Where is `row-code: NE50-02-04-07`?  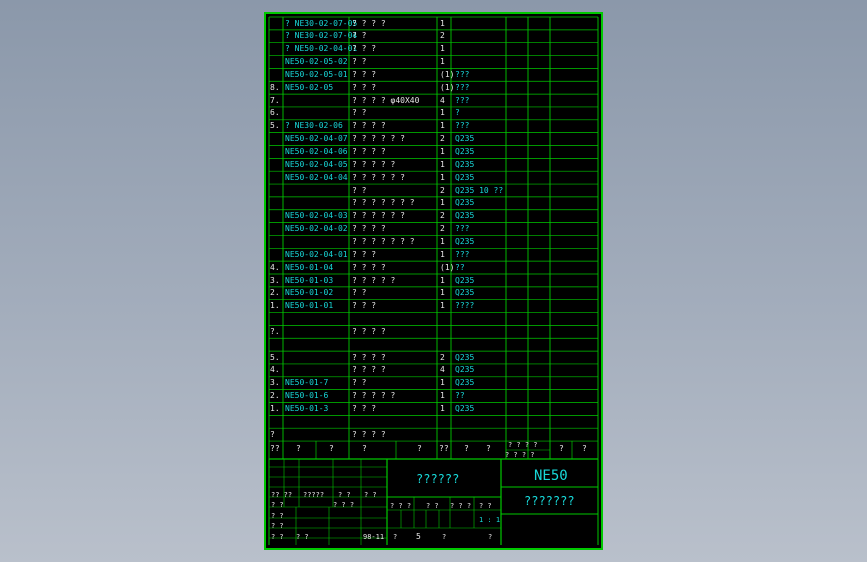
row-code: NE50-02-04-07 is located at coordinates (316, 139).